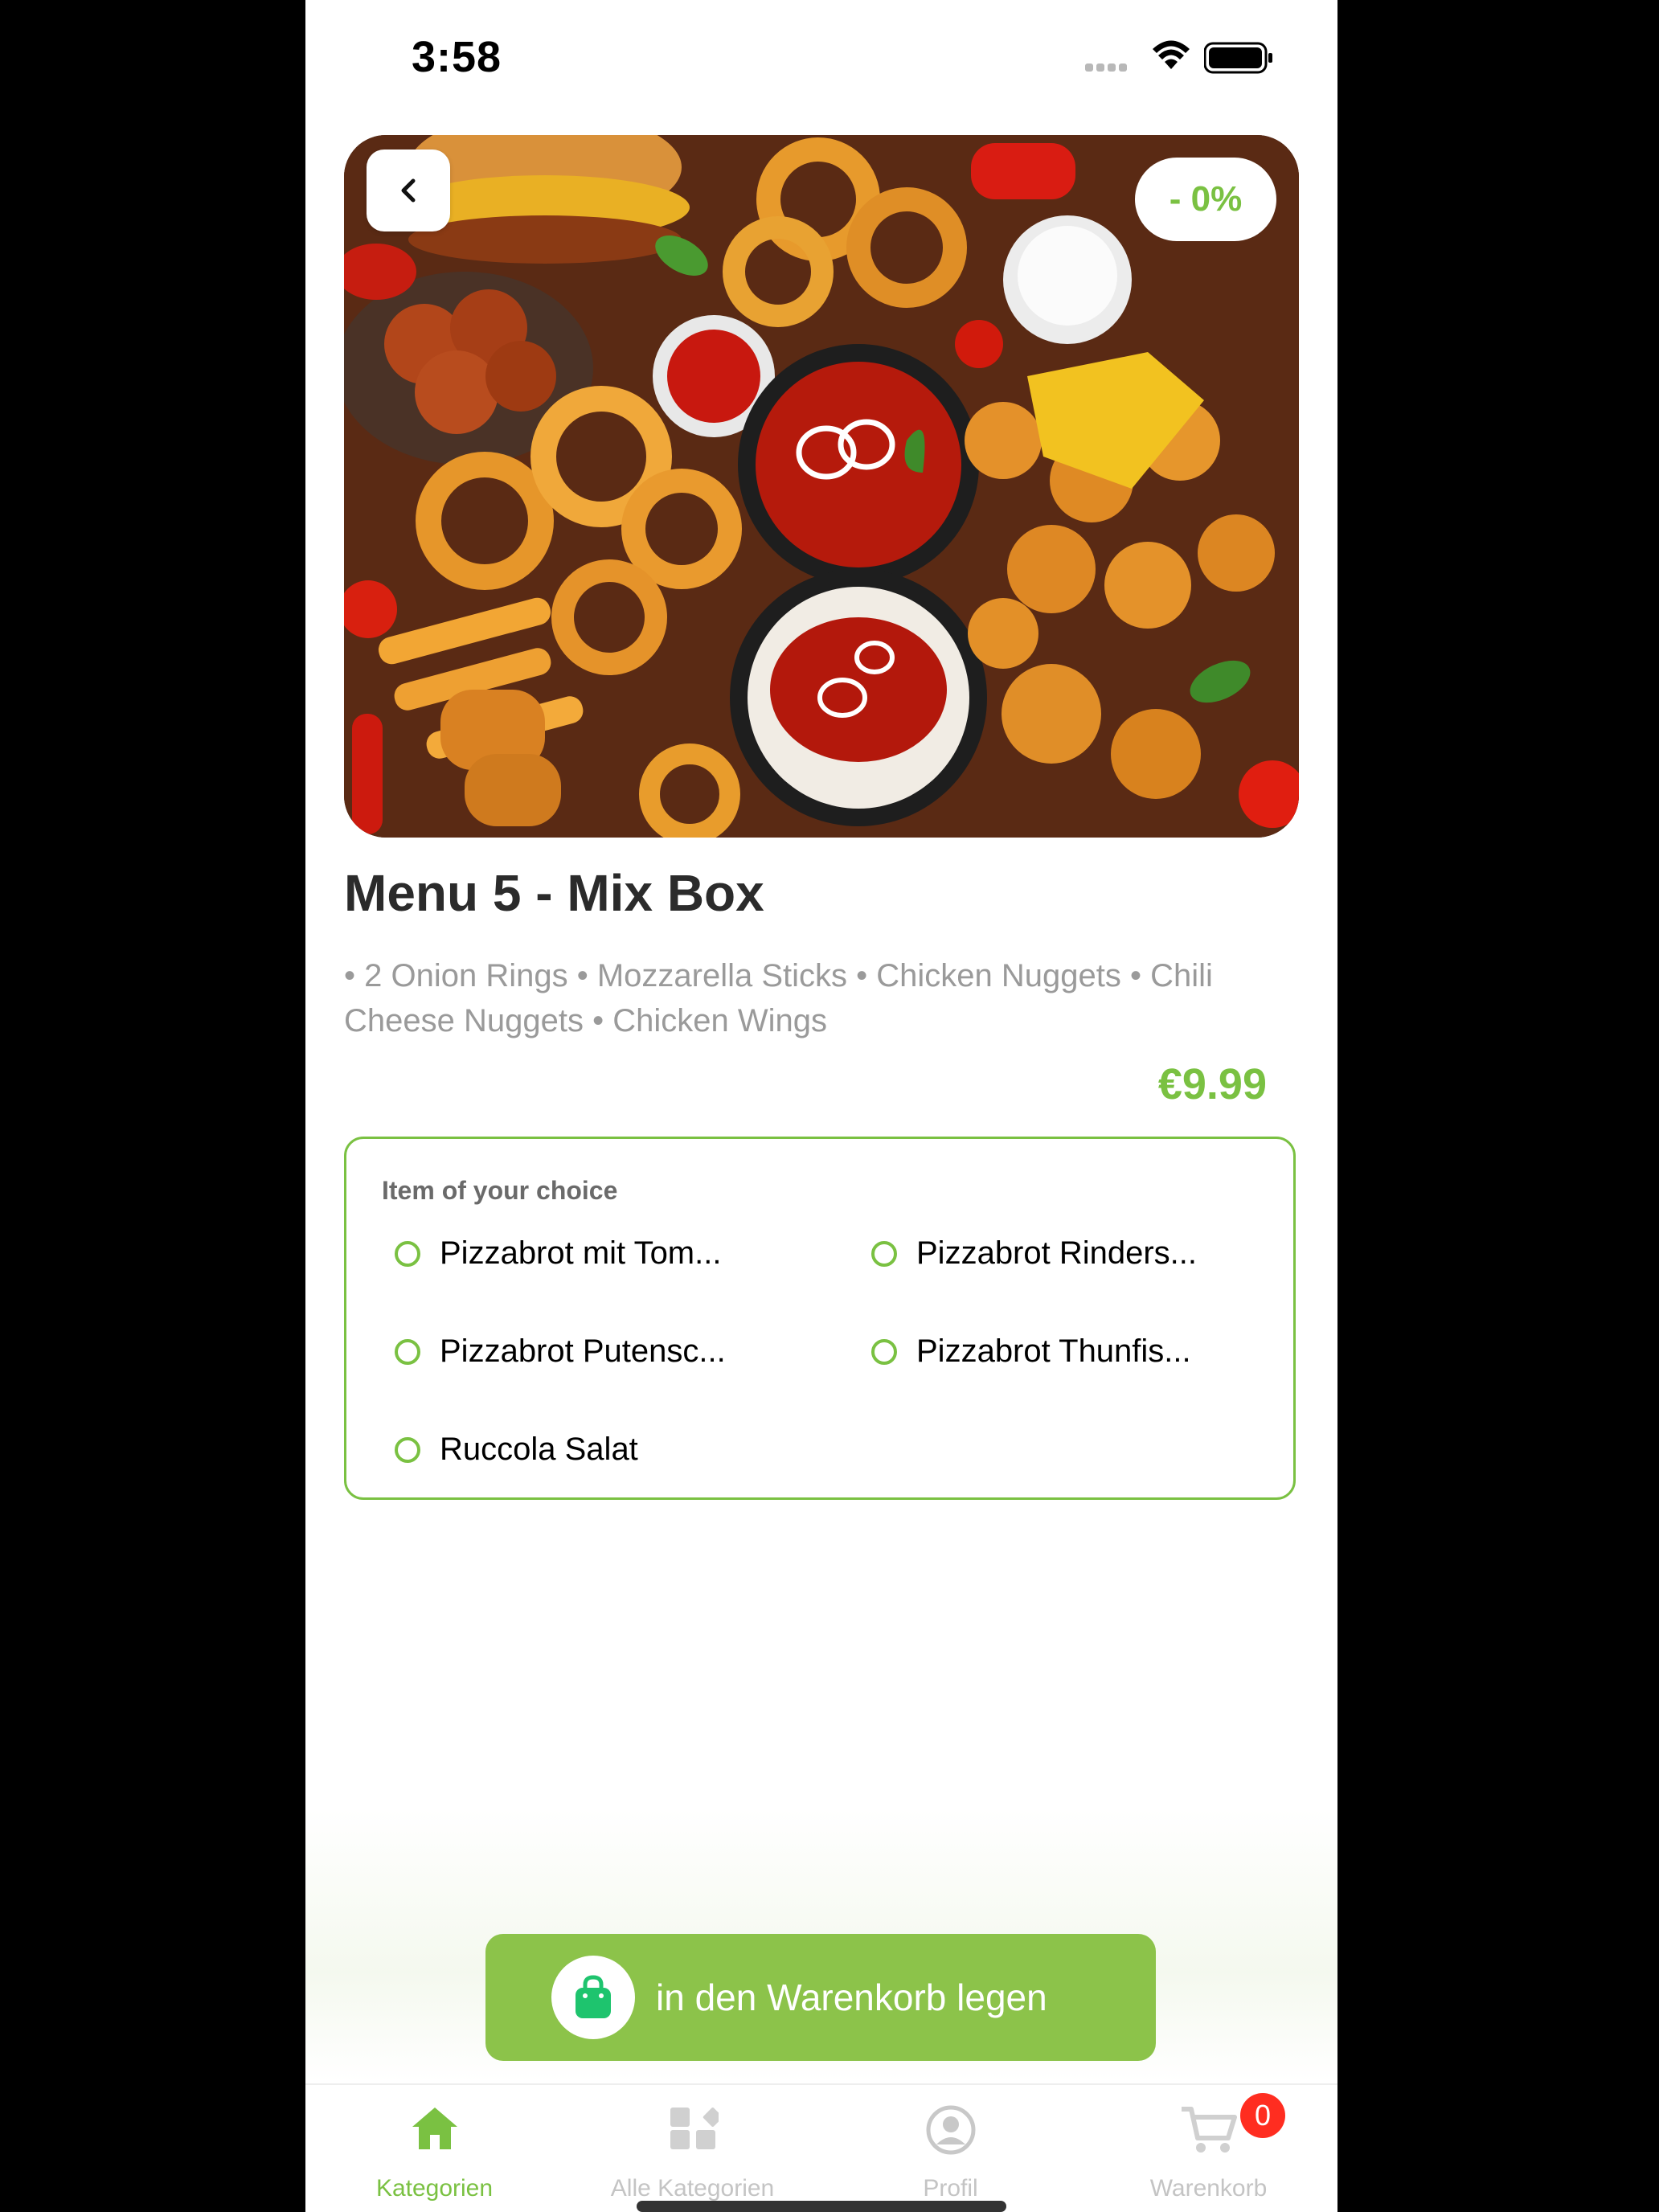 The width and height of the screenshot is (1659, 2212). I want to click on tab-alle-kategorien: Alle Kategorien, so click(692, 2148).